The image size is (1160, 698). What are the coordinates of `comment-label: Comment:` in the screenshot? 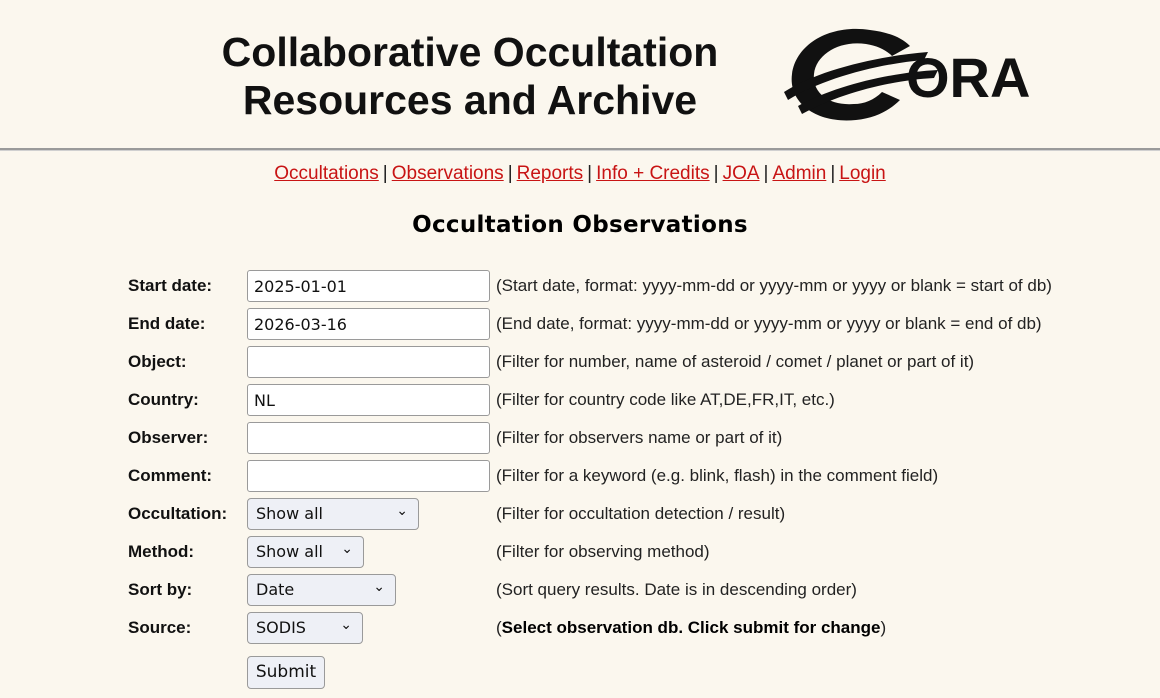 It's located at (170, 475).